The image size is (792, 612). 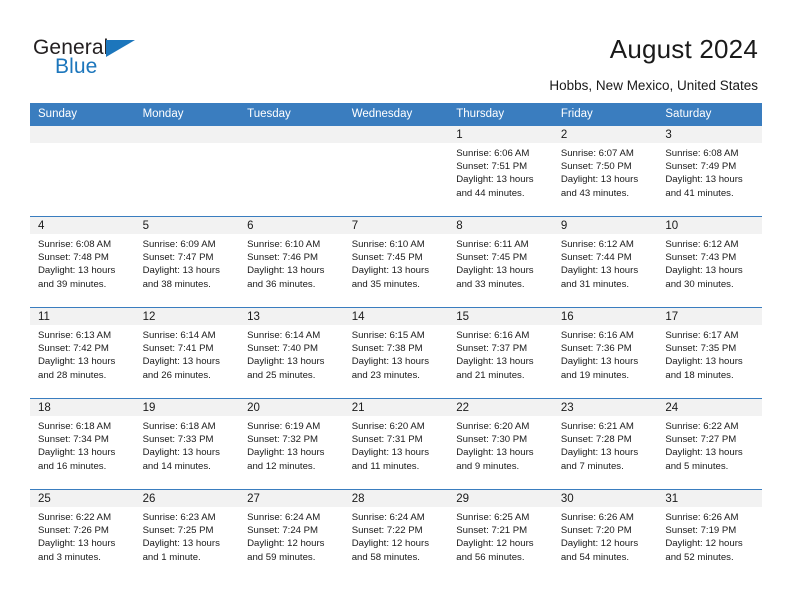 What do you see at coordinates (75, 335) in the screenshot?
I see `sunrise-text: Sunrise: 6:13 AM` at bounding box center [75, 335].